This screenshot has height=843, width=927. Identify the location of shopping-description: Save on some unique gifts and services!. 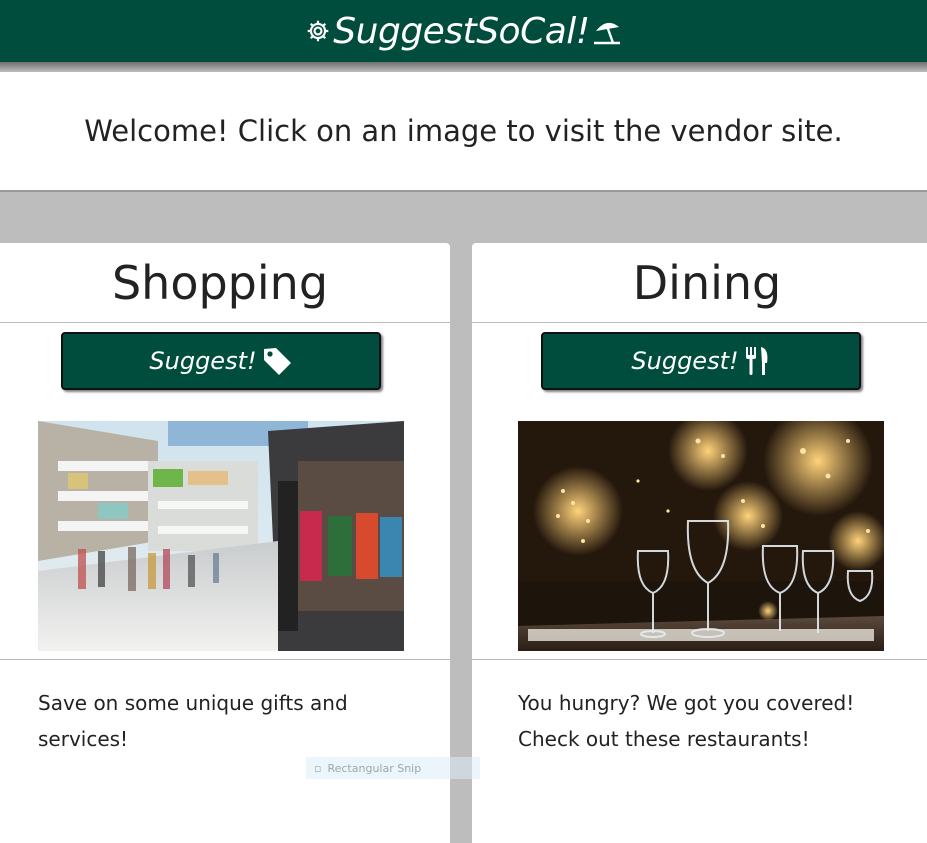
(193, 721).